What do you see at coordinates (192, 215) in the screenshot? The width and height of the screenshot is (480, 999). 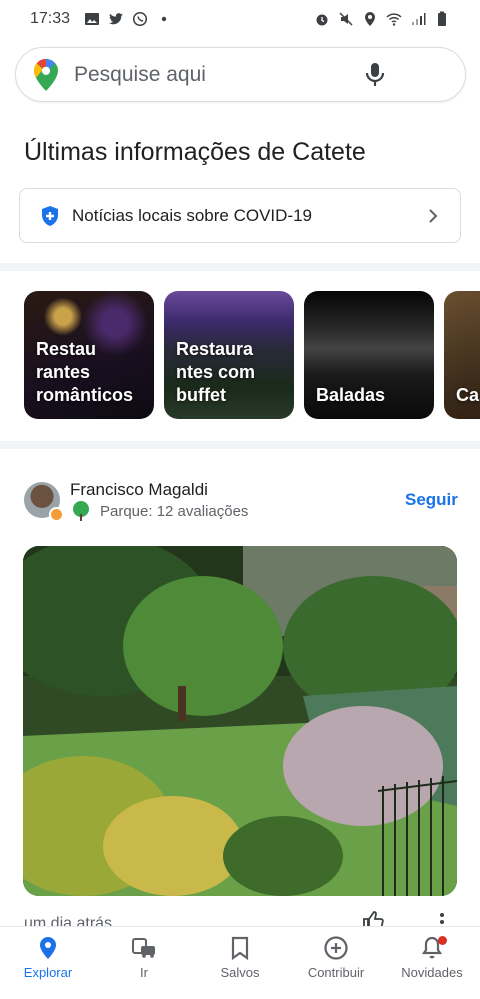 I see `covid-news-label: Notícias locais sobre COVID-19` at bounding box center [192, 215].